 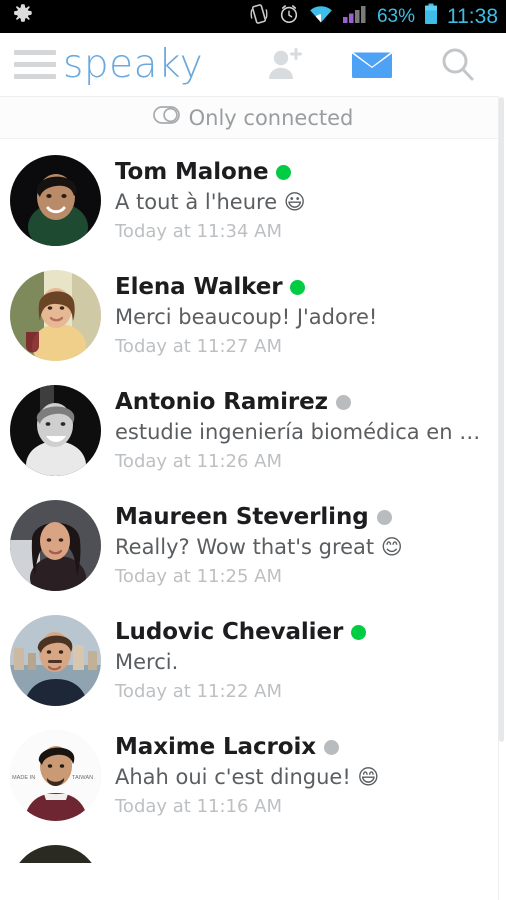 What do you see at coordinates (355, 16) in the screenshot?
I see `cellular-signal-icon` at bounding box center [355, 16].